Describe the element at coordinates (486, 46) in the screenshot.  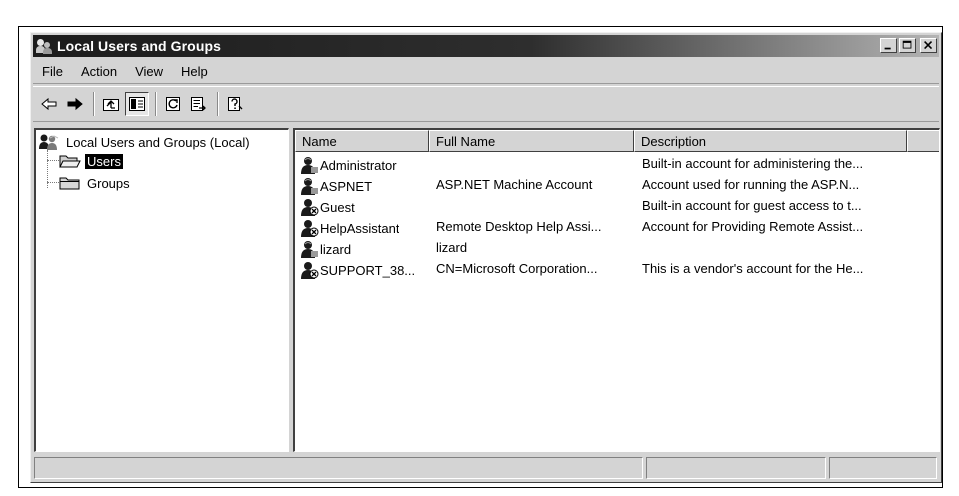
I see `title-bar: Local Users and Groups` at that location.